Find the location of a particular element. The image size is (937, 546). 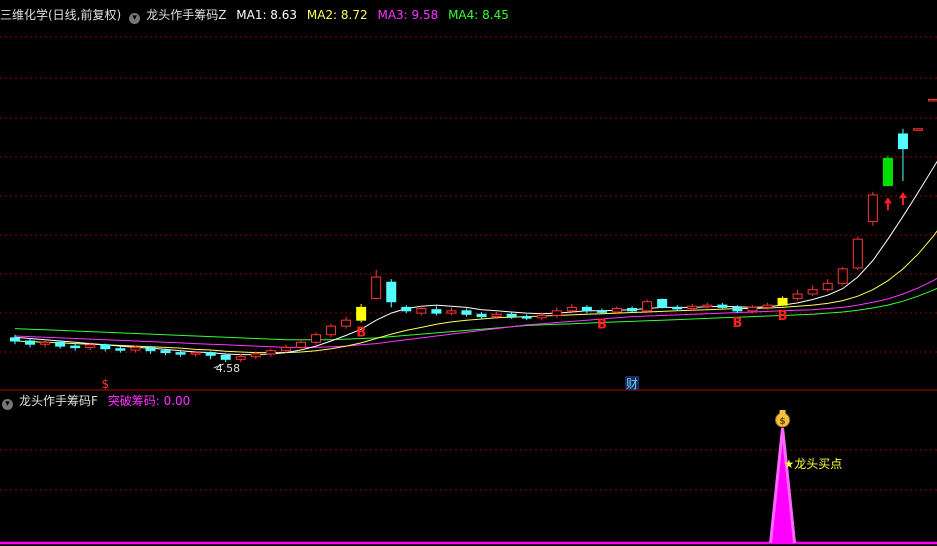

bag-neck is located at coordinates (782, 412).